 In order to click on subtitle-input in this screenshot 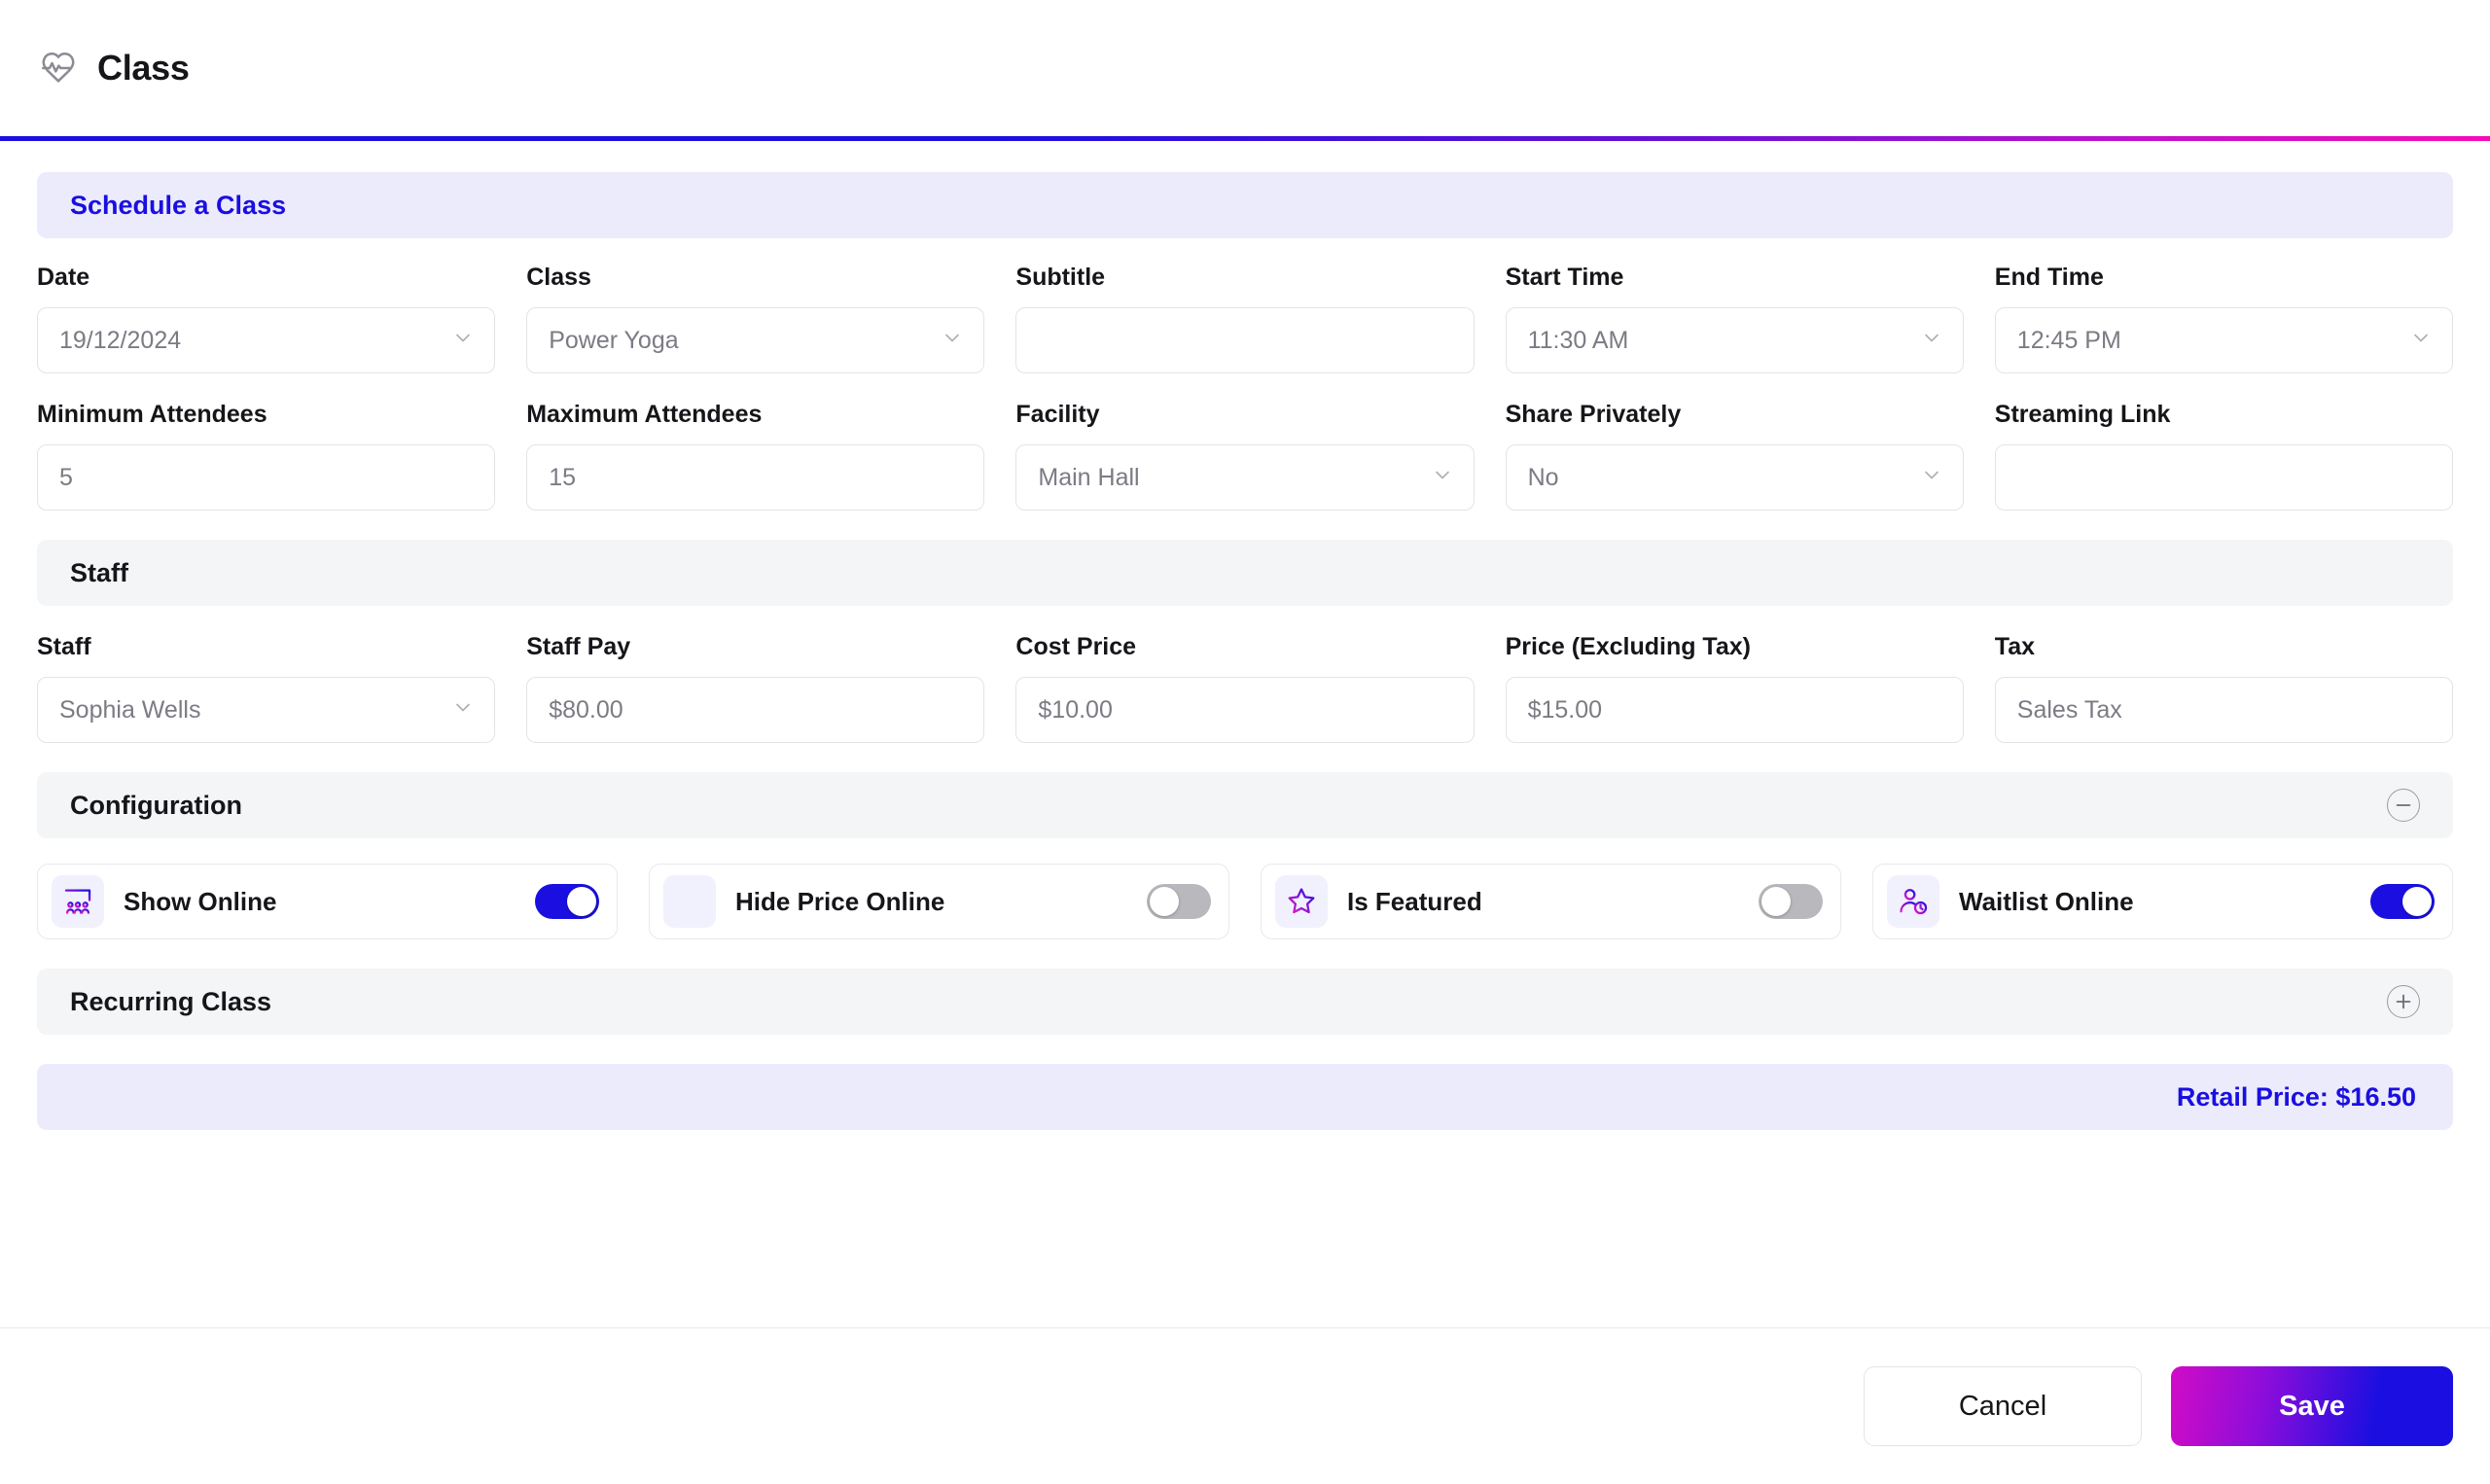, I will do `click(1245, 340)`.